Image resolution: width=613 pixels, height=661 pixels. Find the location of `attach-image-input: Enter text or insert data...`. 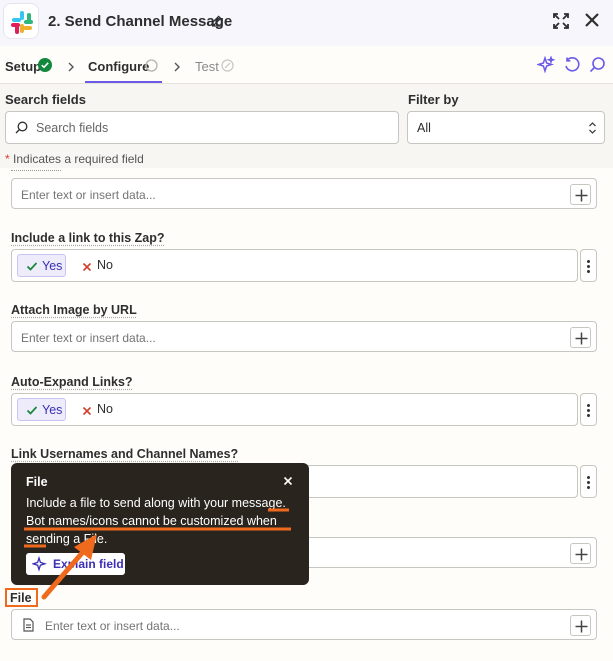

attach-image-input: Enter text or insert data... is located at coordinates (304, 336).